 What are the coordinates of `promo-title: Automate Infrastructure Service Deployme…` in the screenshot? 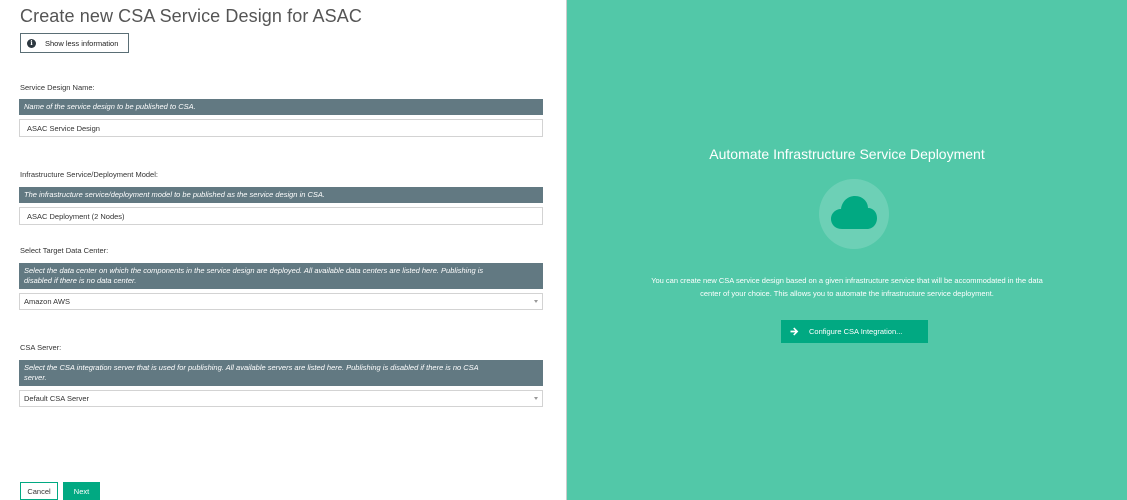 It's located at (847, 154).